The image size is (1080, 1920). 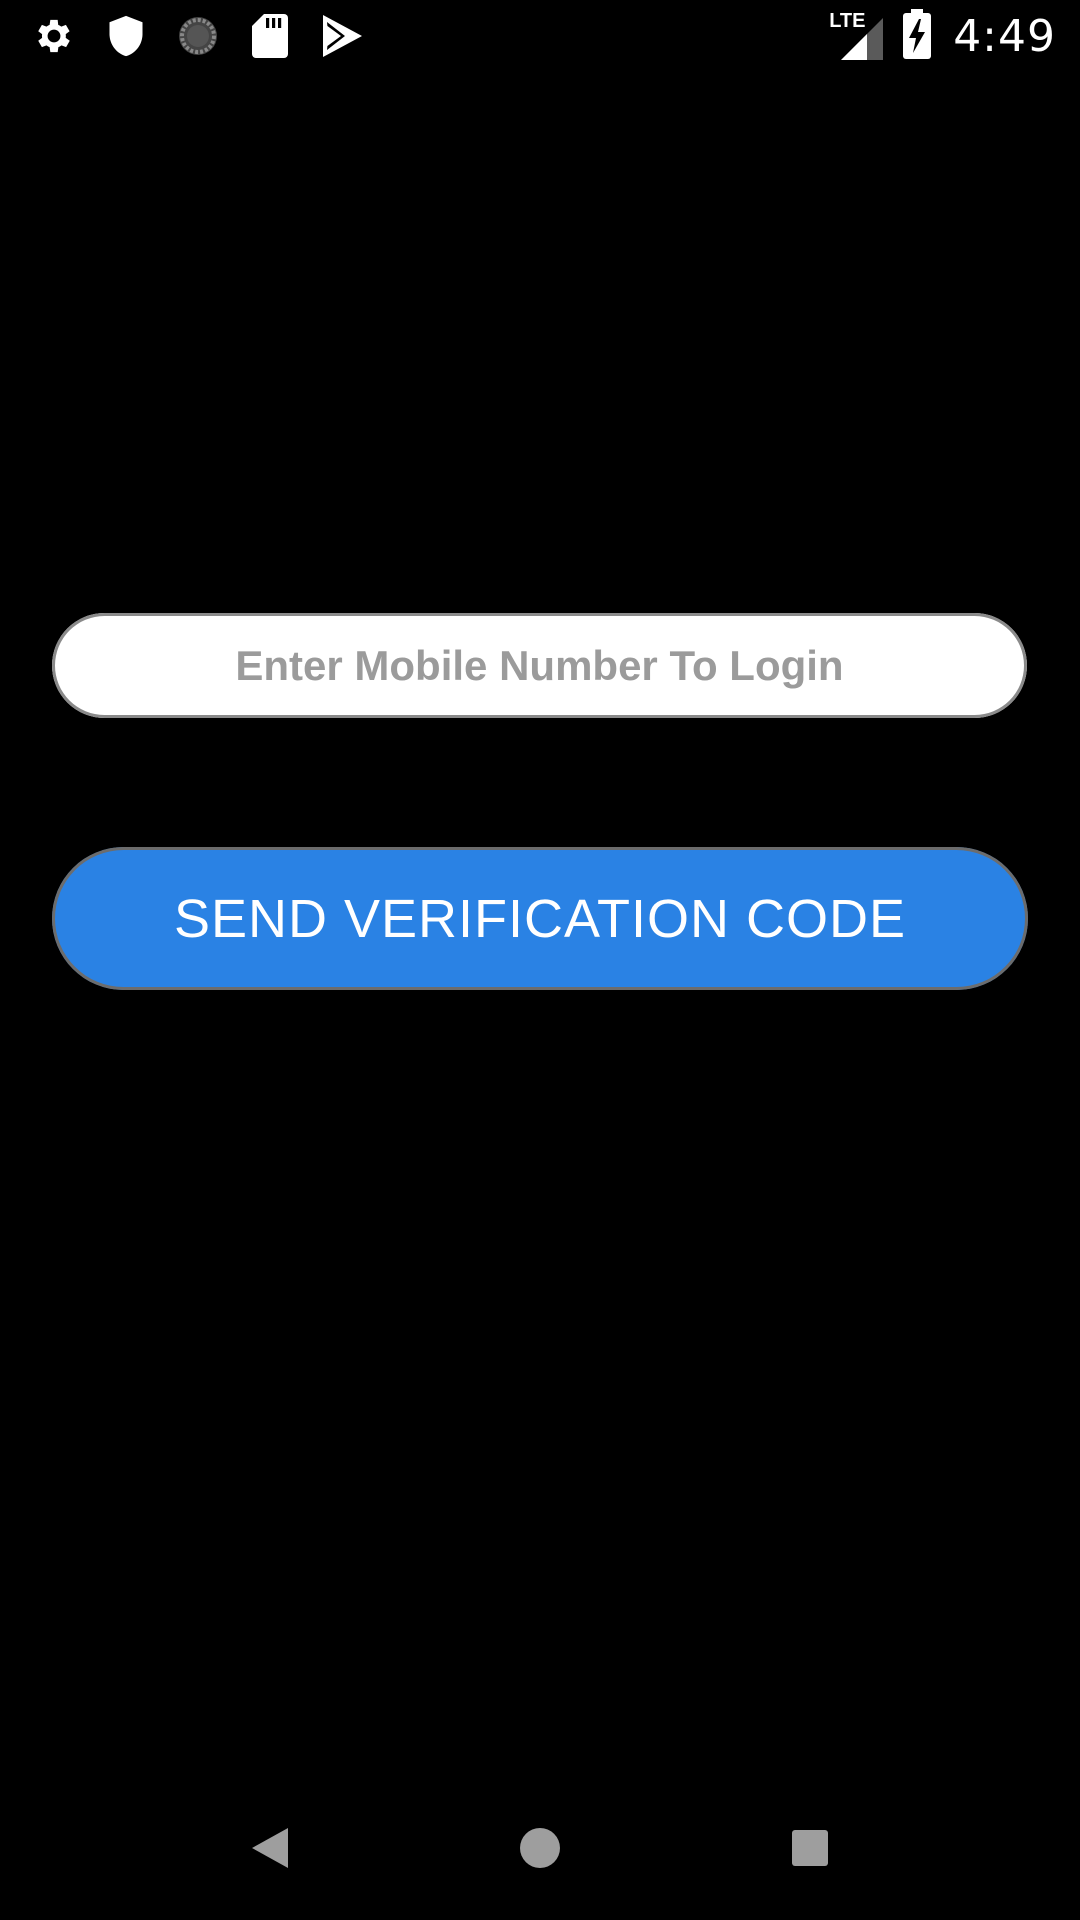 I want to click on shield-icon, so click(x=126, y=36).